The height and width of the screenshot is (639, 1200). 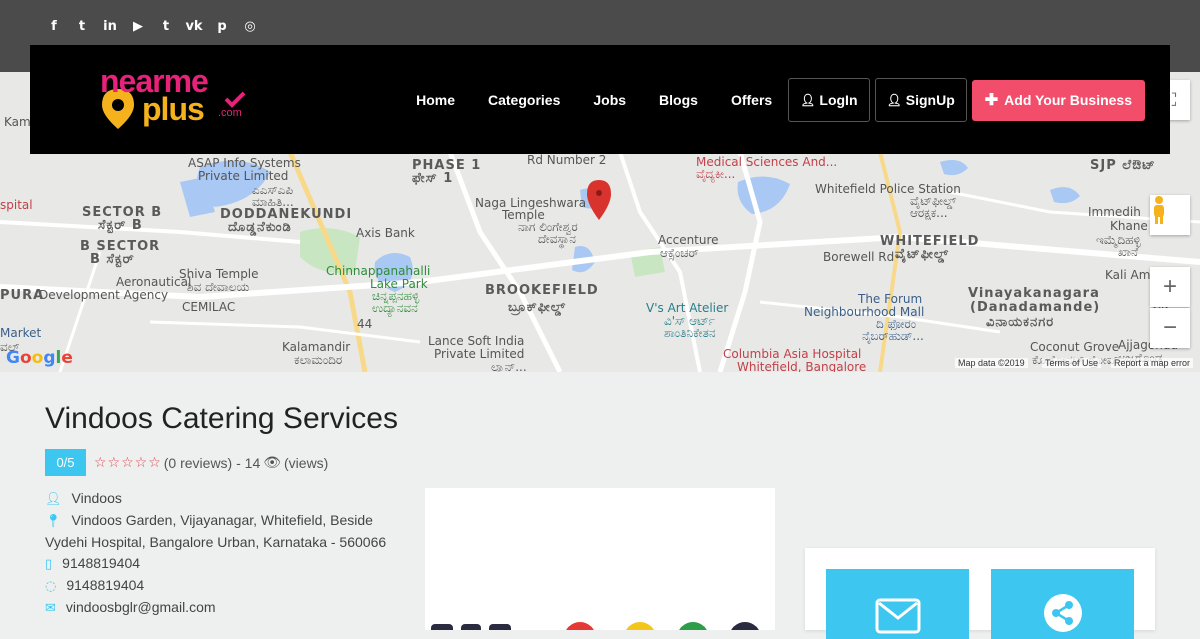 What do you see at coordinates (230, 113) in the screenshot?
I see `logo-suffix: .com` at bounding box center [230, 113].